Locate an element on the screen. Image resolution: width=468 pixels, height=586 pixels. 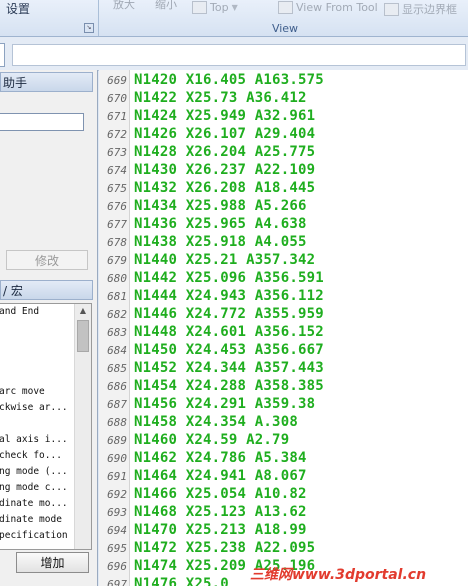
code-line: 679 N1440 X25.21 A357.342 is located at coordinates (283, 260).